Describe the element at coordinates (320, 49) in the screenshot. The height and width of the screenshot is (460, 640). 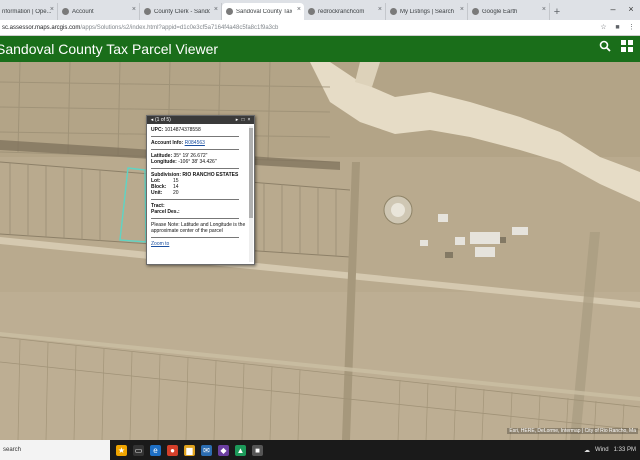
I see `app-header: Sandoval County Tax Parcel Viewer` at that location.